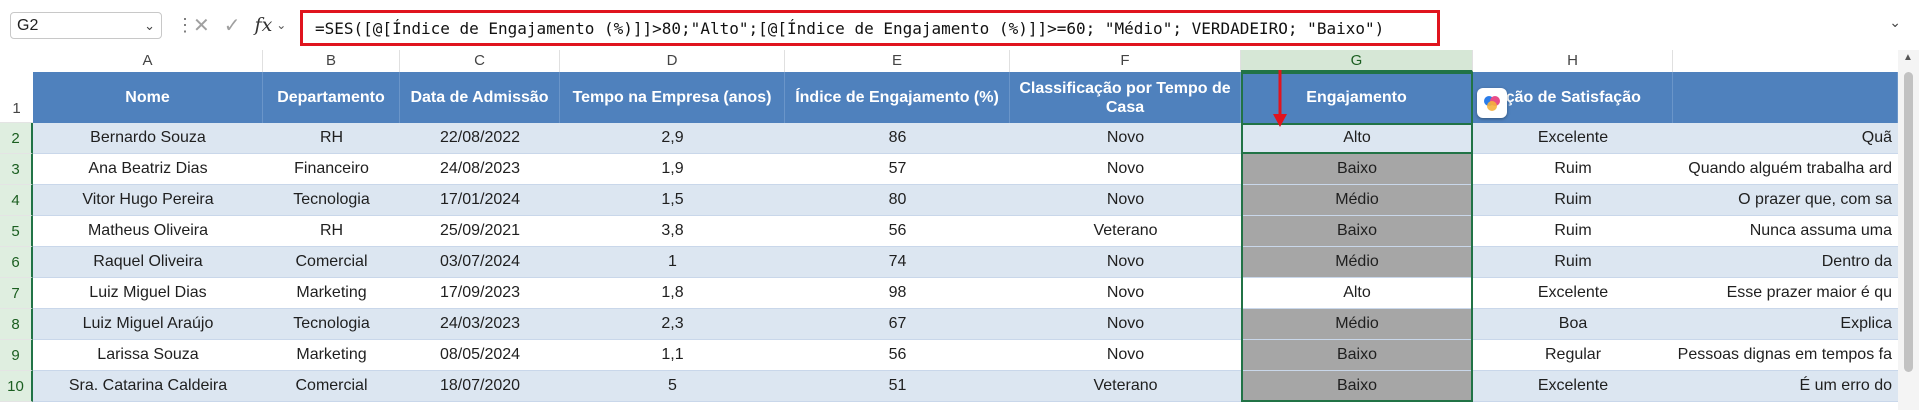 Image resolution: width=1919 pixels, height=410 pixels. Describe the element at coordinates (16, 231) in the screenshot. I see `row-header-5: 5` at that location.